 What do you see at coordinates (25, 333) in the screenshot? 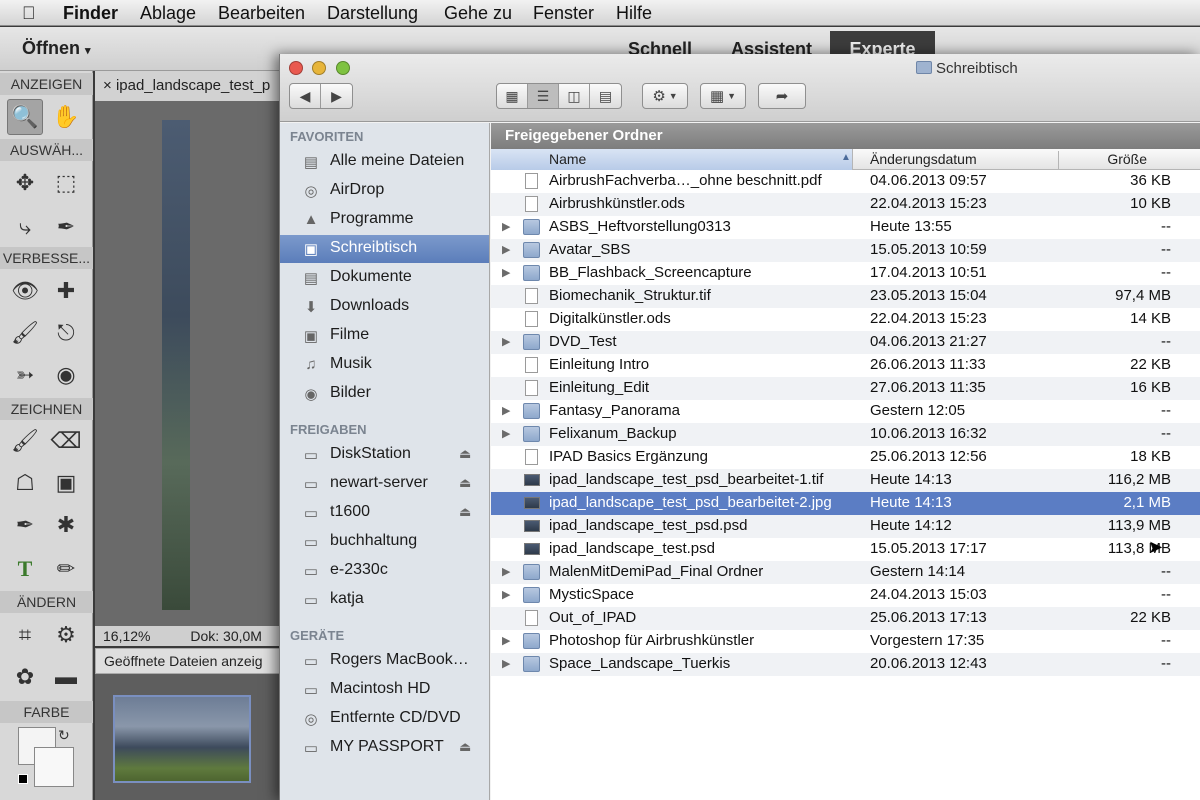
I see `smart-brush-icon: 🖌` at bounding box center [25, 333].